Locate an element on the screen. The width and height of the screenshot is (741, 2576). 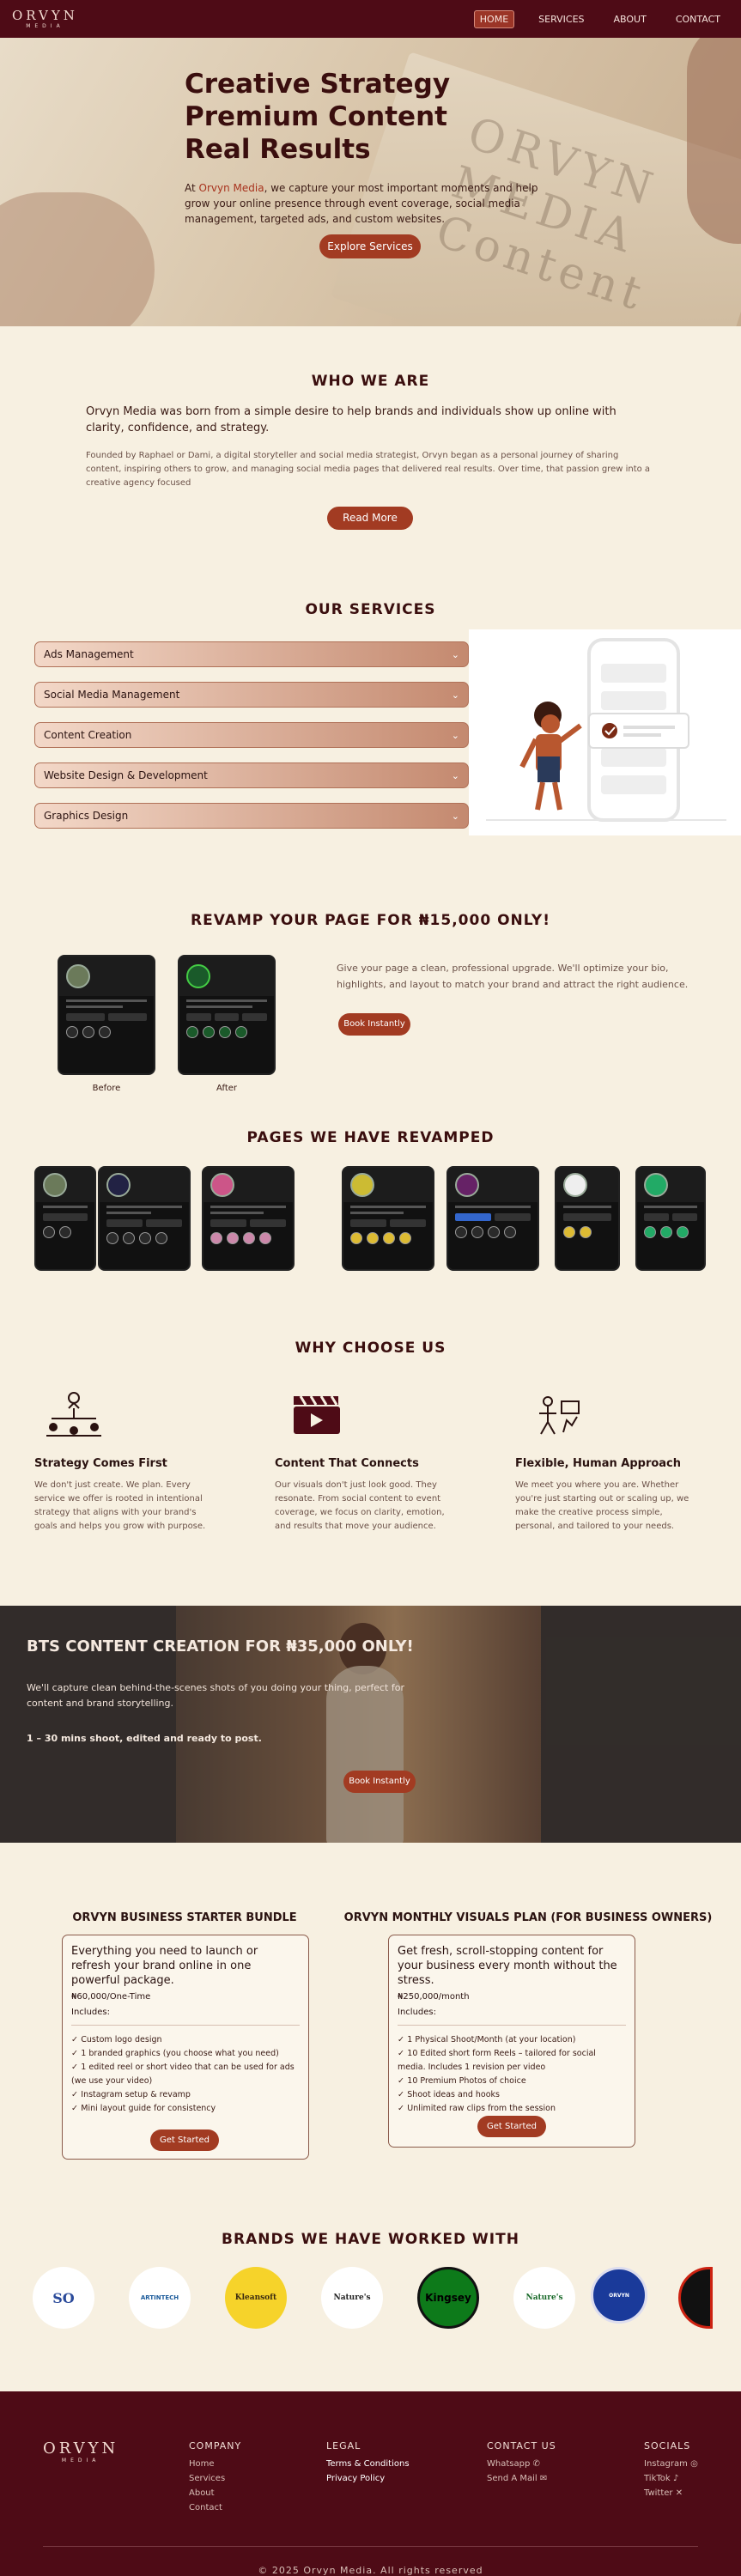
footer-link-terms: Terms & Conditions is located at coordinates (368, 2464).